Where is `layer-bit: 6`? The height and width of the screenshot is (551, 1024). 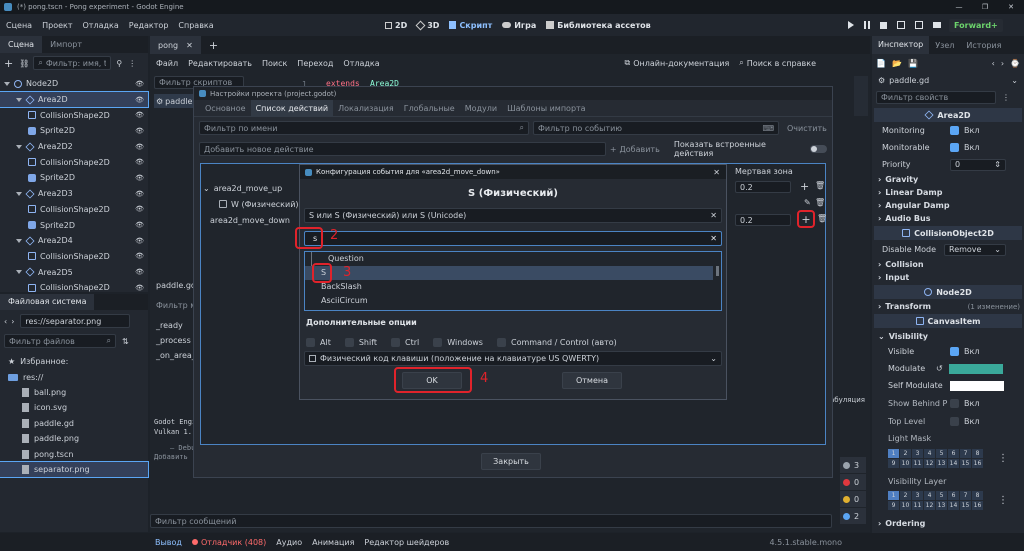
layer-bit: 6 is located at coordinates (953, 495).